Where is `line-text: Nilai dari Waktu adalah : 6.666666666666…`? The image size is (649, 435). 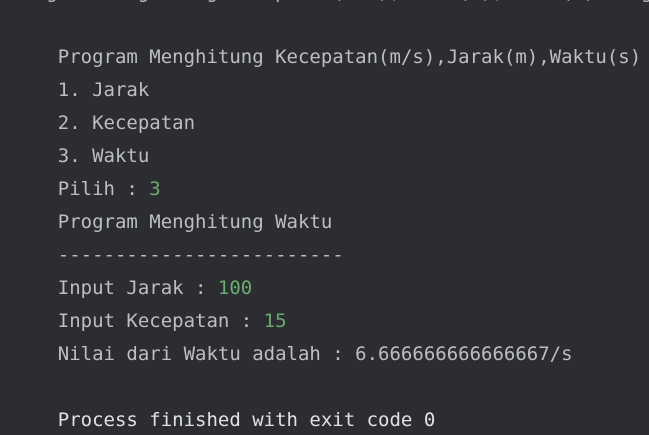
line-text: Nilai dari Waktu adalah : 6.666666666666… is located at coordinates (315, 354).